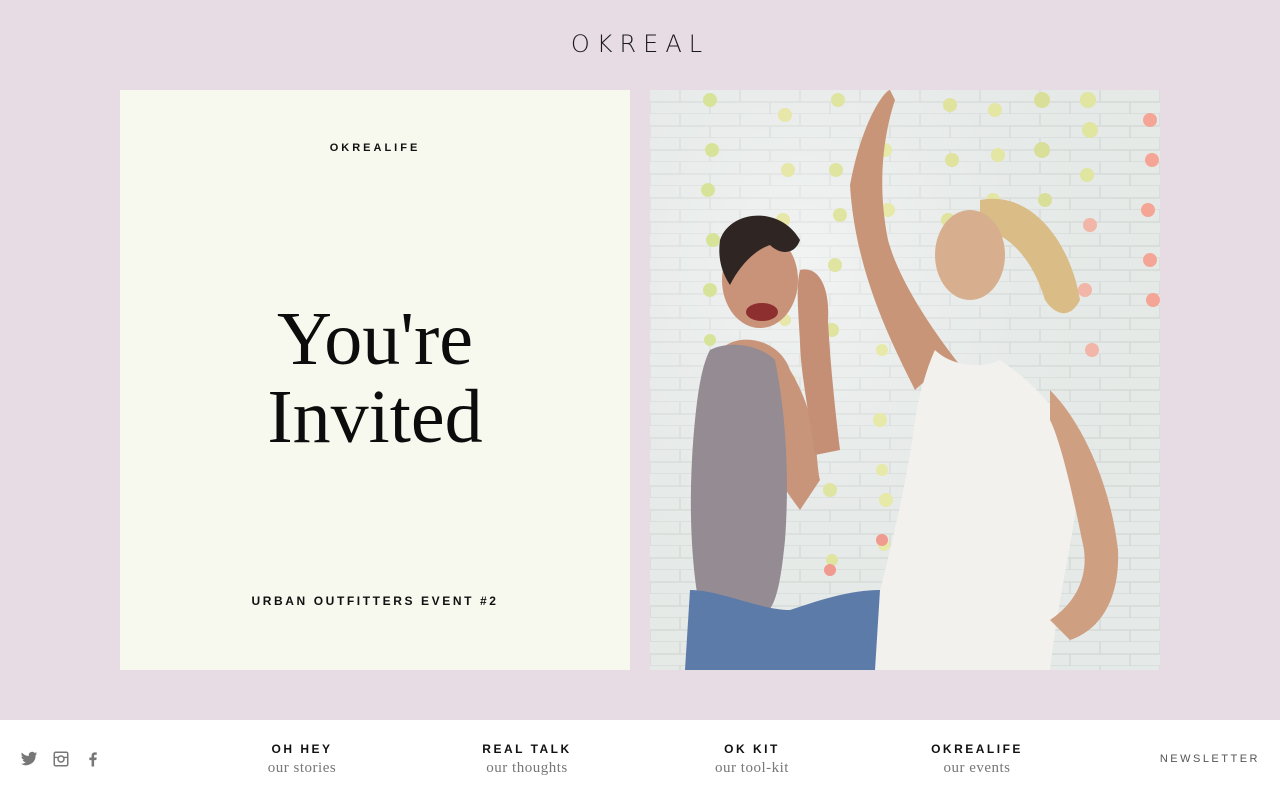  What do you see at coordinates (302, 768) in the screenshot?
I see `nav-oh-hey-subtitle: our stories` at bounding box center [302, 768].